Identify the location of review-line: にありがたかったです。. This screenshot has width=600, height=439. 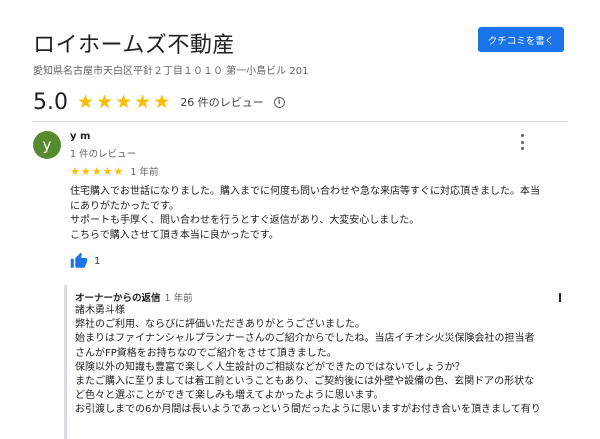
(124, 206).